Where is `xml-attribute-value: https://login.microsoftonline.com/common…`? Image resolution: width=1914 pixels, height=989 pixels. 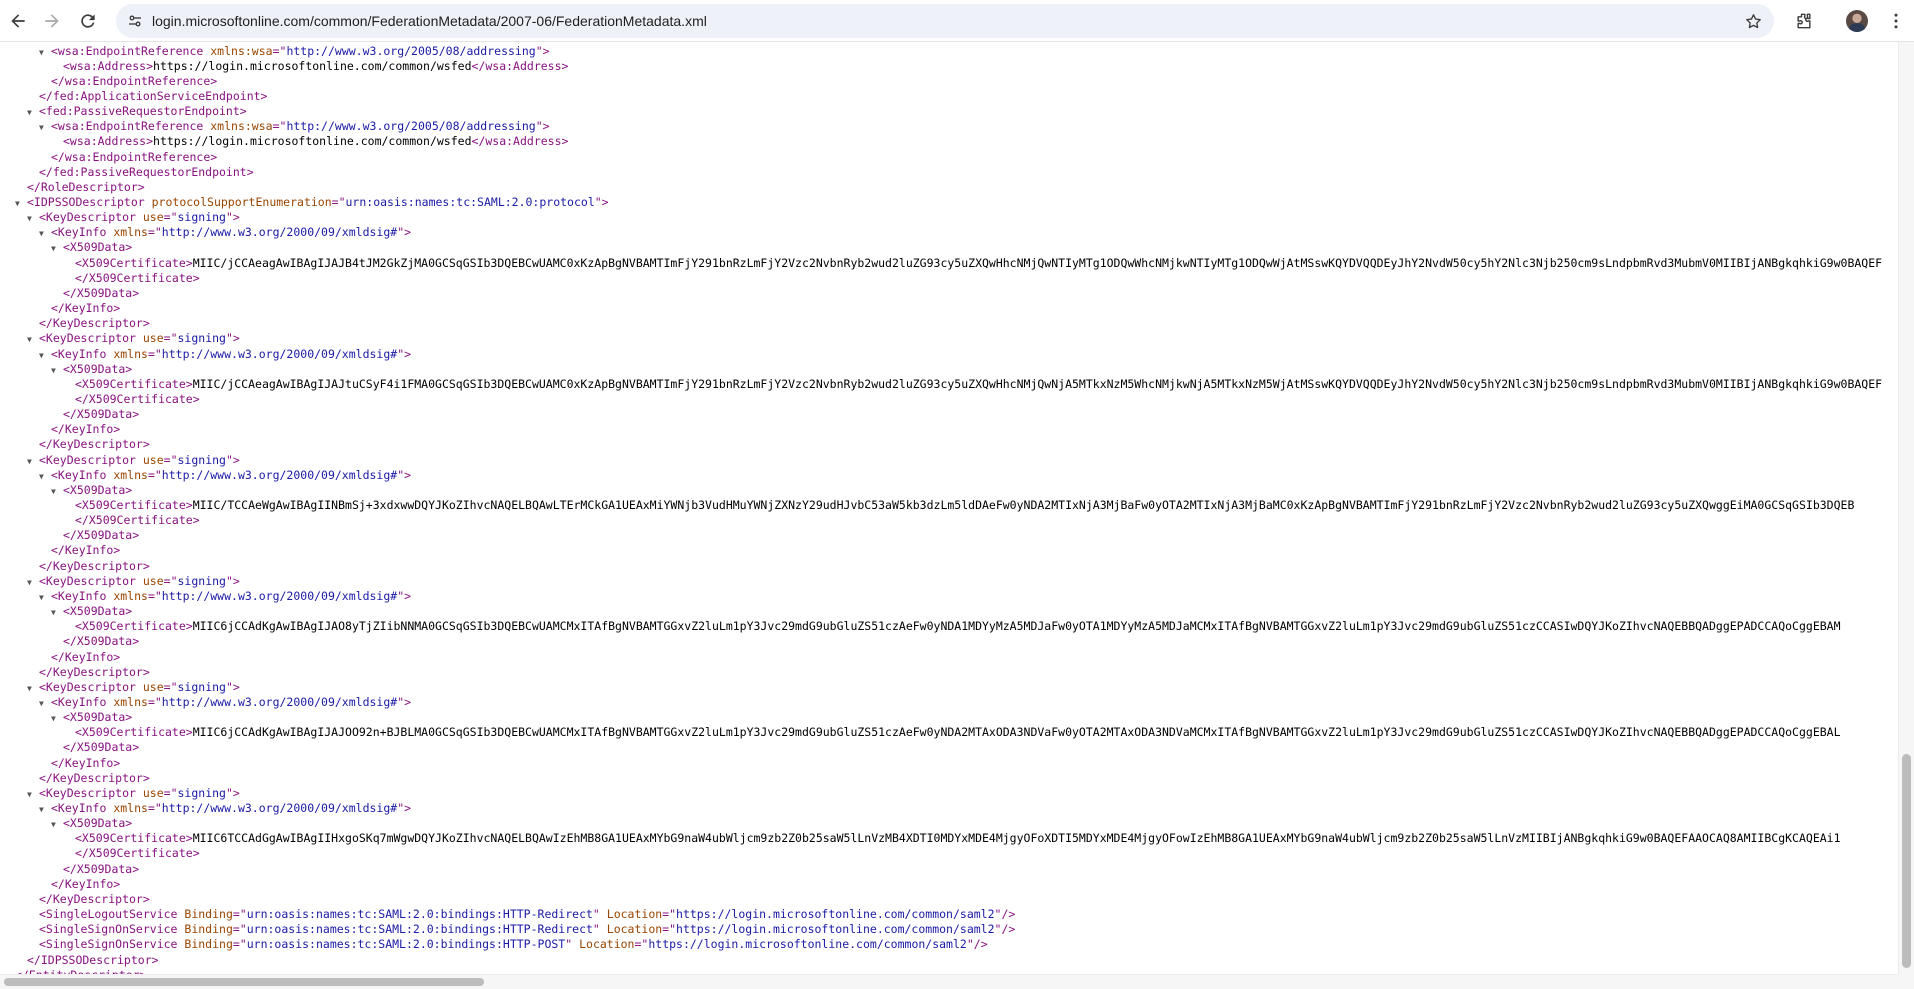 xml-attribute-value: https://login.microsoftonline.com/common… is located at coordinates (835, 929).